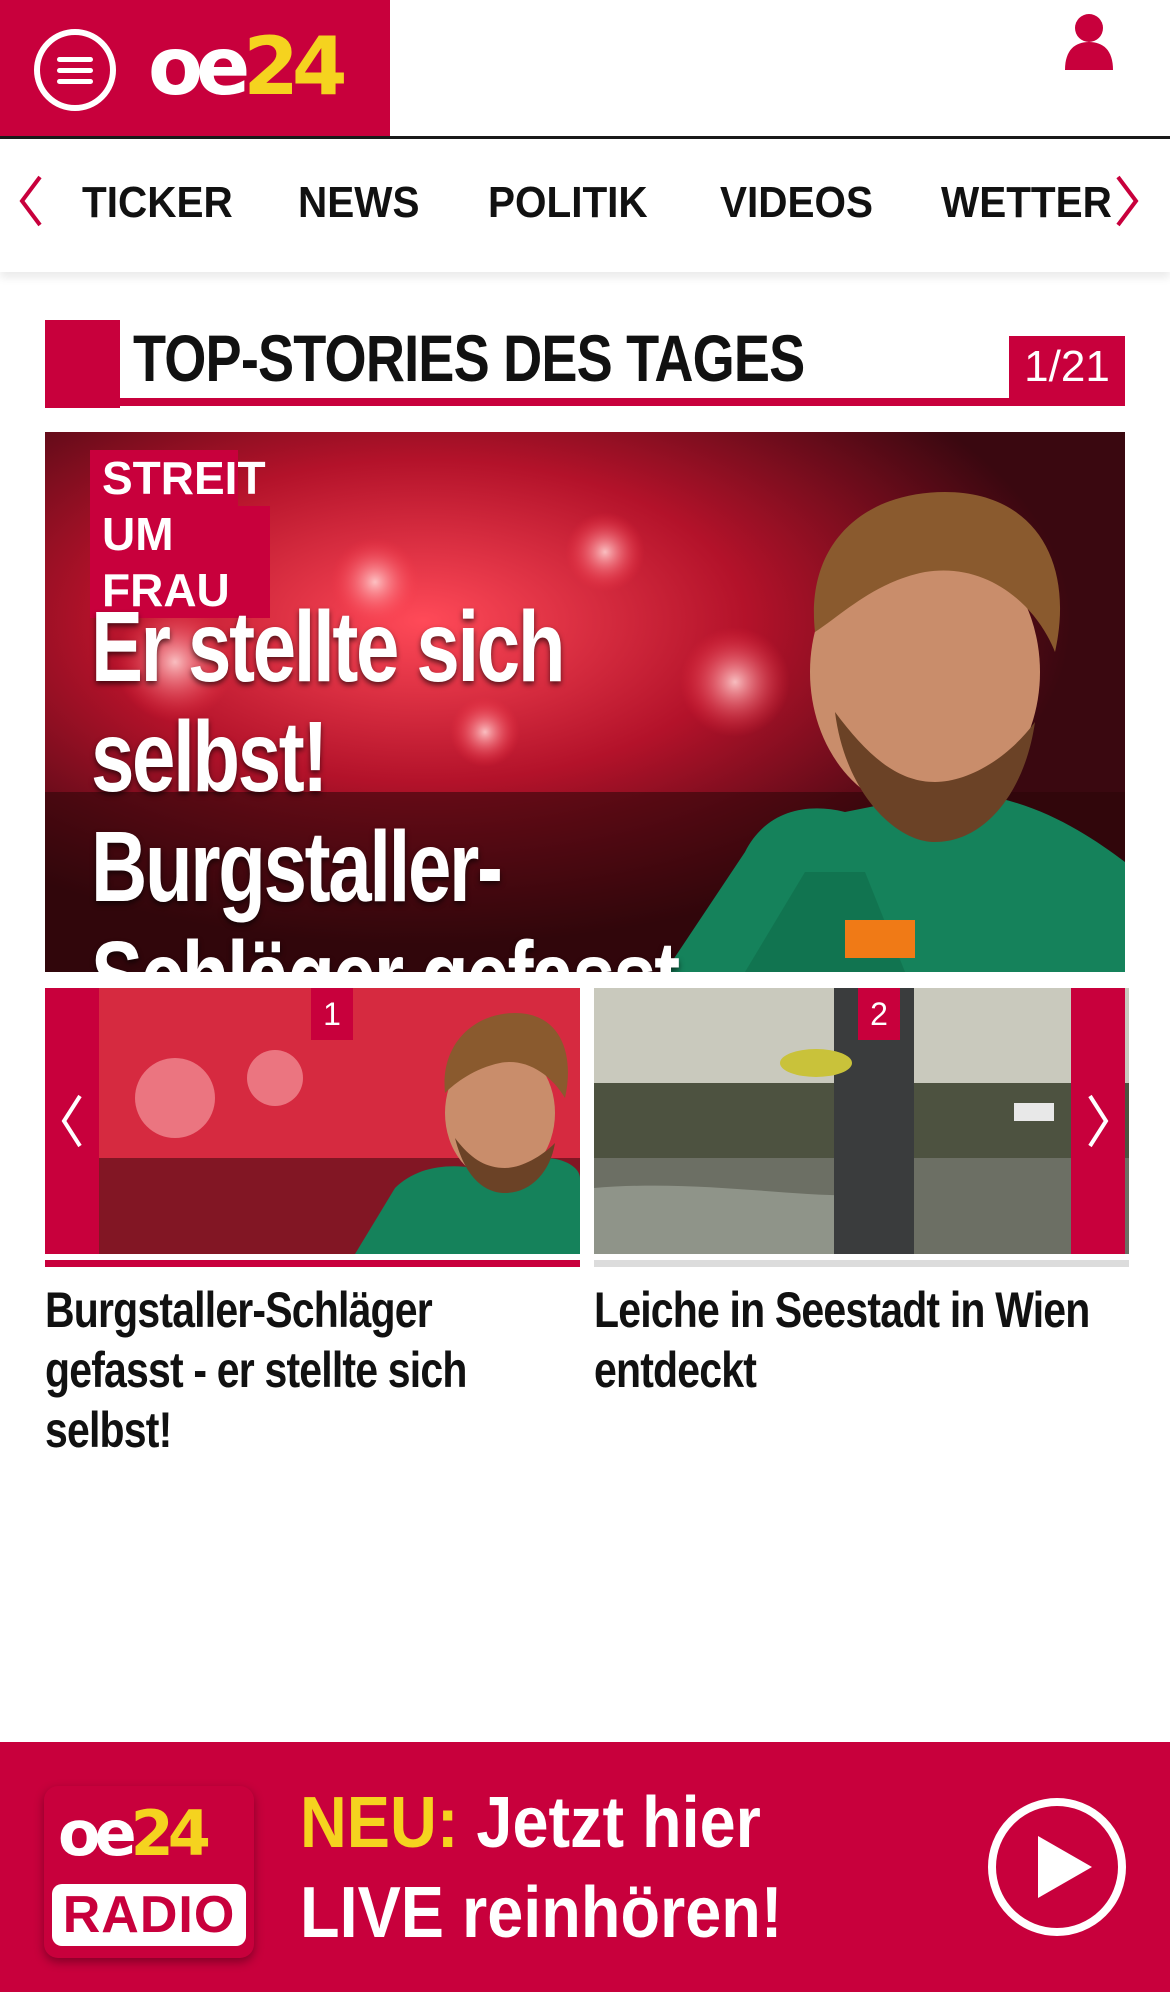 The width and height of the screenshot is (1170, 1992). What do you see at coordinates (149, 1915) in the screenshot?
I see `radio-logo-label: RADIO` at bounding box center [149, 1915].